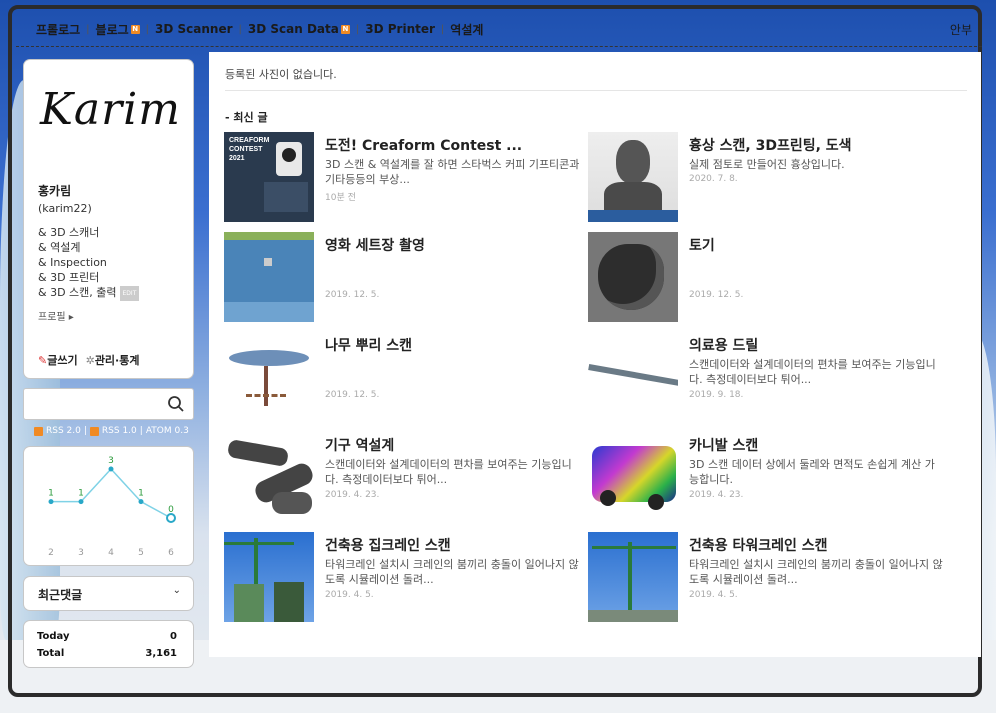  I want to click on nav-divider, so click(499, 46).